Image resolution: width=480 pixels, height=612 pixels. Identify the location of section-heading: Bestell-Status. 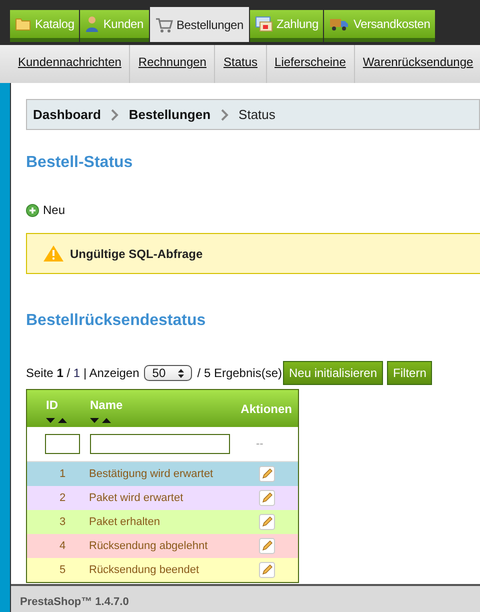
(80, 163).